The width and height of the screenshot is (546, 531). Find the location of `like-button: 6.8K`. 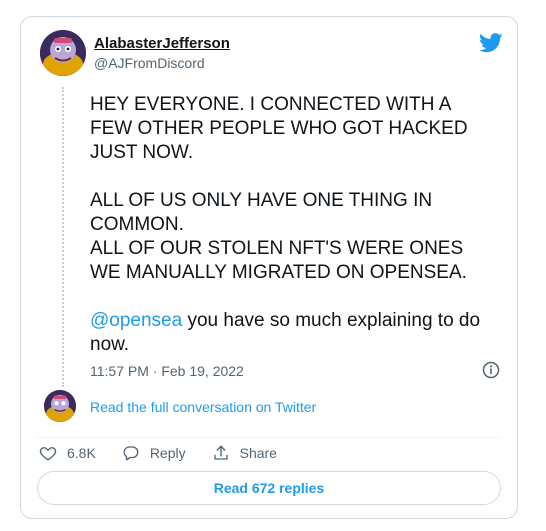

like-button: 6.8K is located at coordinates (67, 453).